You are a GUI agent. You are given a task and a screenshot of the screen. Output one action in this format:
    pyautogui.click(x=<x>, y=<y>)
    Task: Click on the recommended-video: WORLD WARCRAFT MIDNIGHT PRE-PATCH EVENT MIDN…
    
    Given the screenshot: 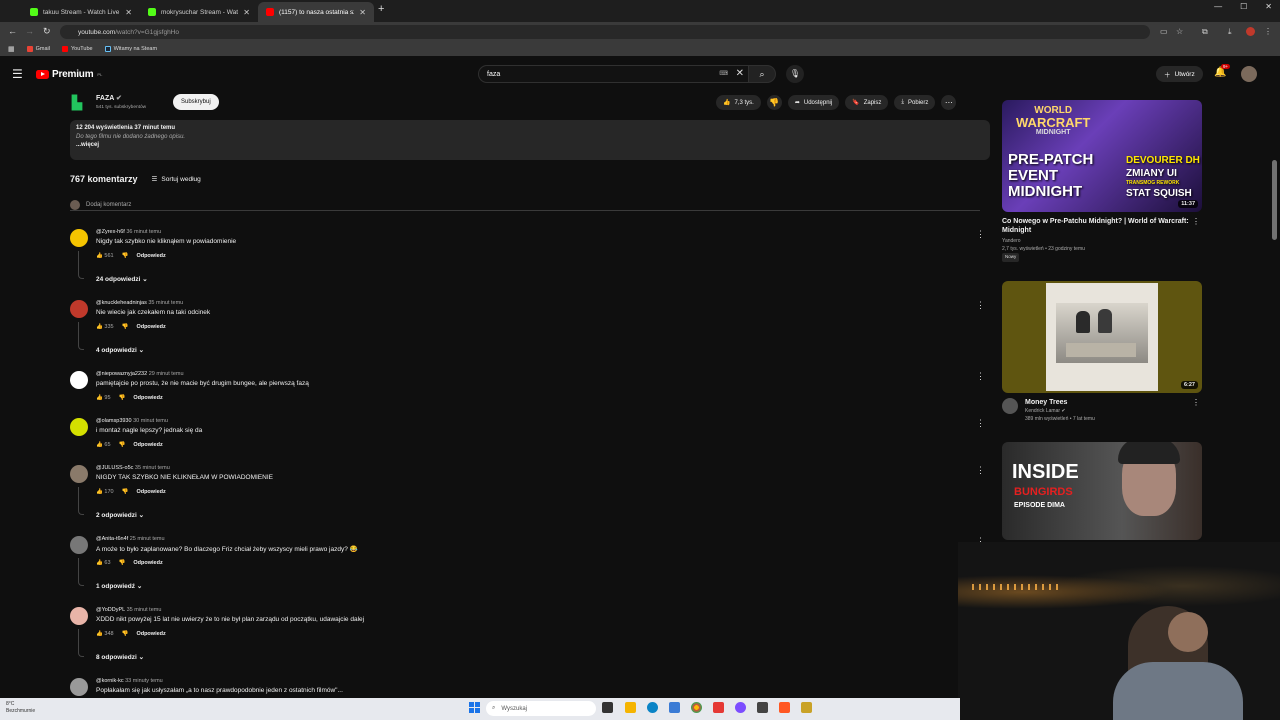 What is the action you would take?
    pyautogui.click(x=1102, y=181)
    